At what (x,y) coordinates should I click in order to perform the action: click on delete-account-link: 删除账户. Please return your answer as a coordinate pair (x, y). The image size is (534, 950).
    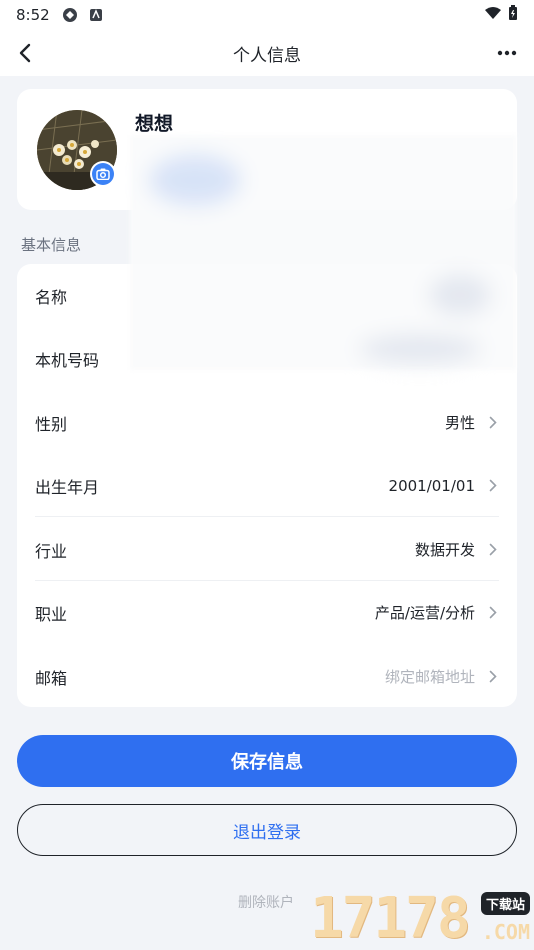
    Looking at the image, I should click on (266, 902).